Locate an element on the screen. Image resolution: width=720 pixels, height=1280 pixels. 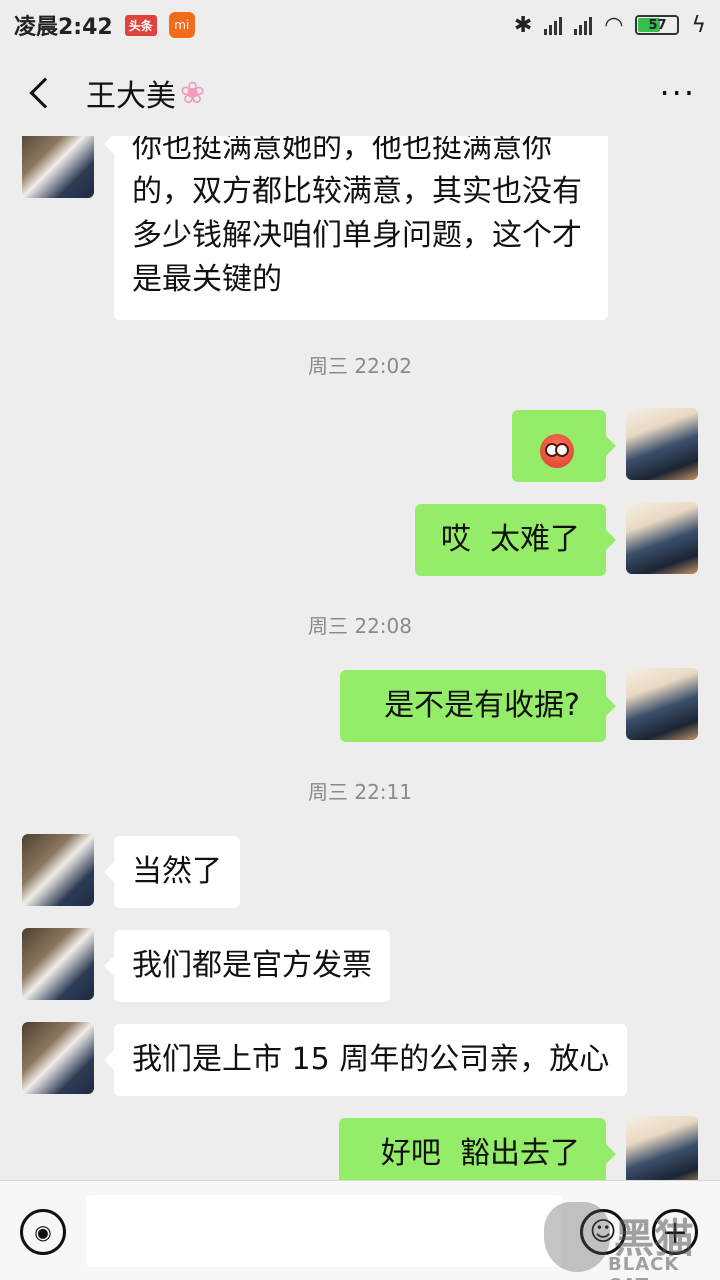
more-options-icon: ··· is located at coordinates (677, 93).